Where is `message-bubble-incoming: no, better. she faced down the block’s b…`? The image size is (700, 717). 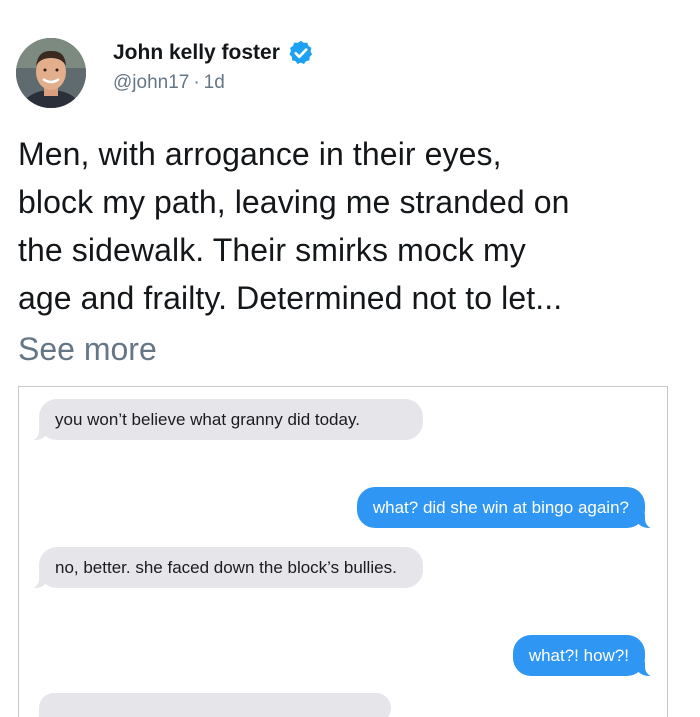 message-bubble-incoming: no, better. she faced down the block’s b… is located at coordinates (225, 568).